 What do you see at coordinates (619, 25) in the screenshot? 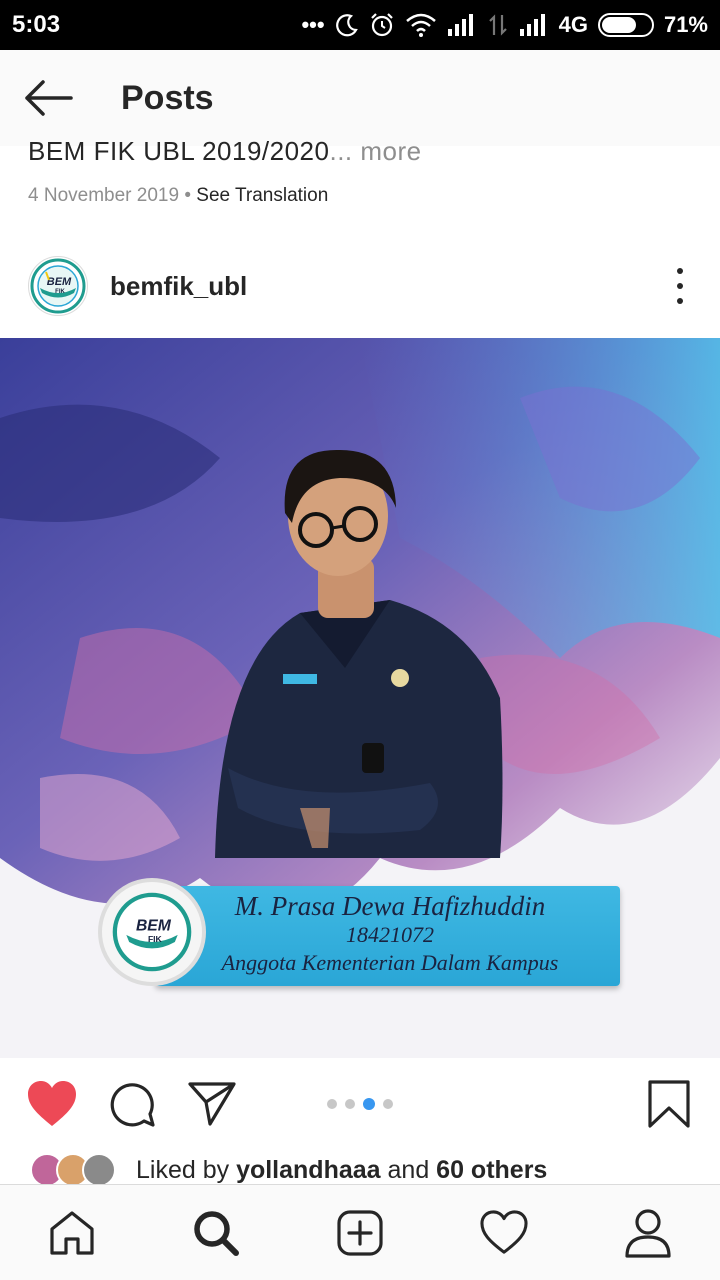
I see `battery-level` at bounding box center [619, 25].